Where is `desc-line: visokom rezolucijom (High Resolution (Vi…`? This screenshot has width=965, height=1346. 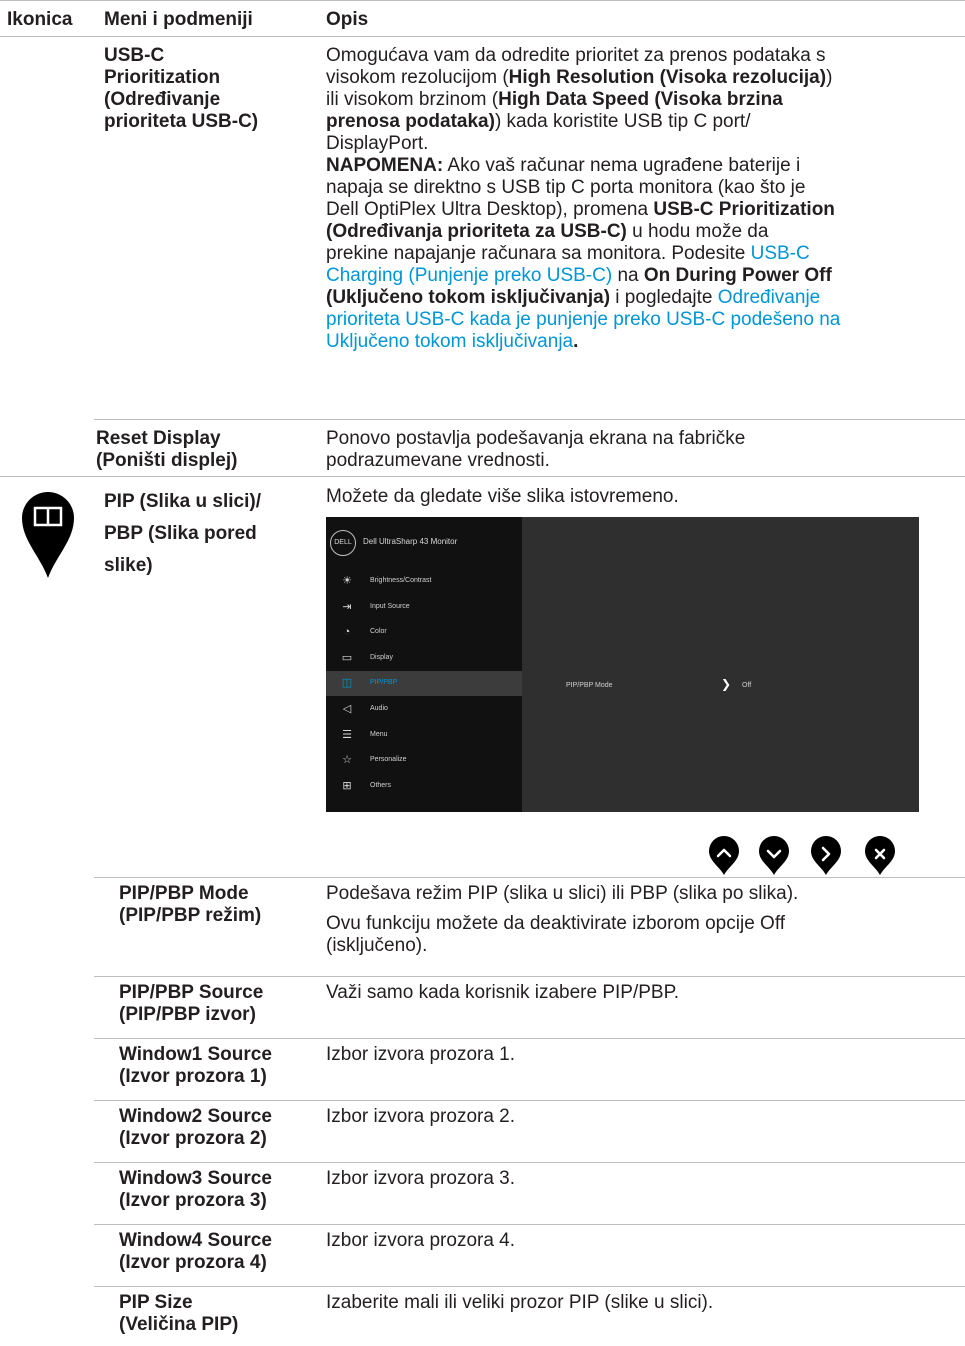
desc-line: visokom rezolucijom (High Resolution (Vi… is located at coordinates (645, 78).